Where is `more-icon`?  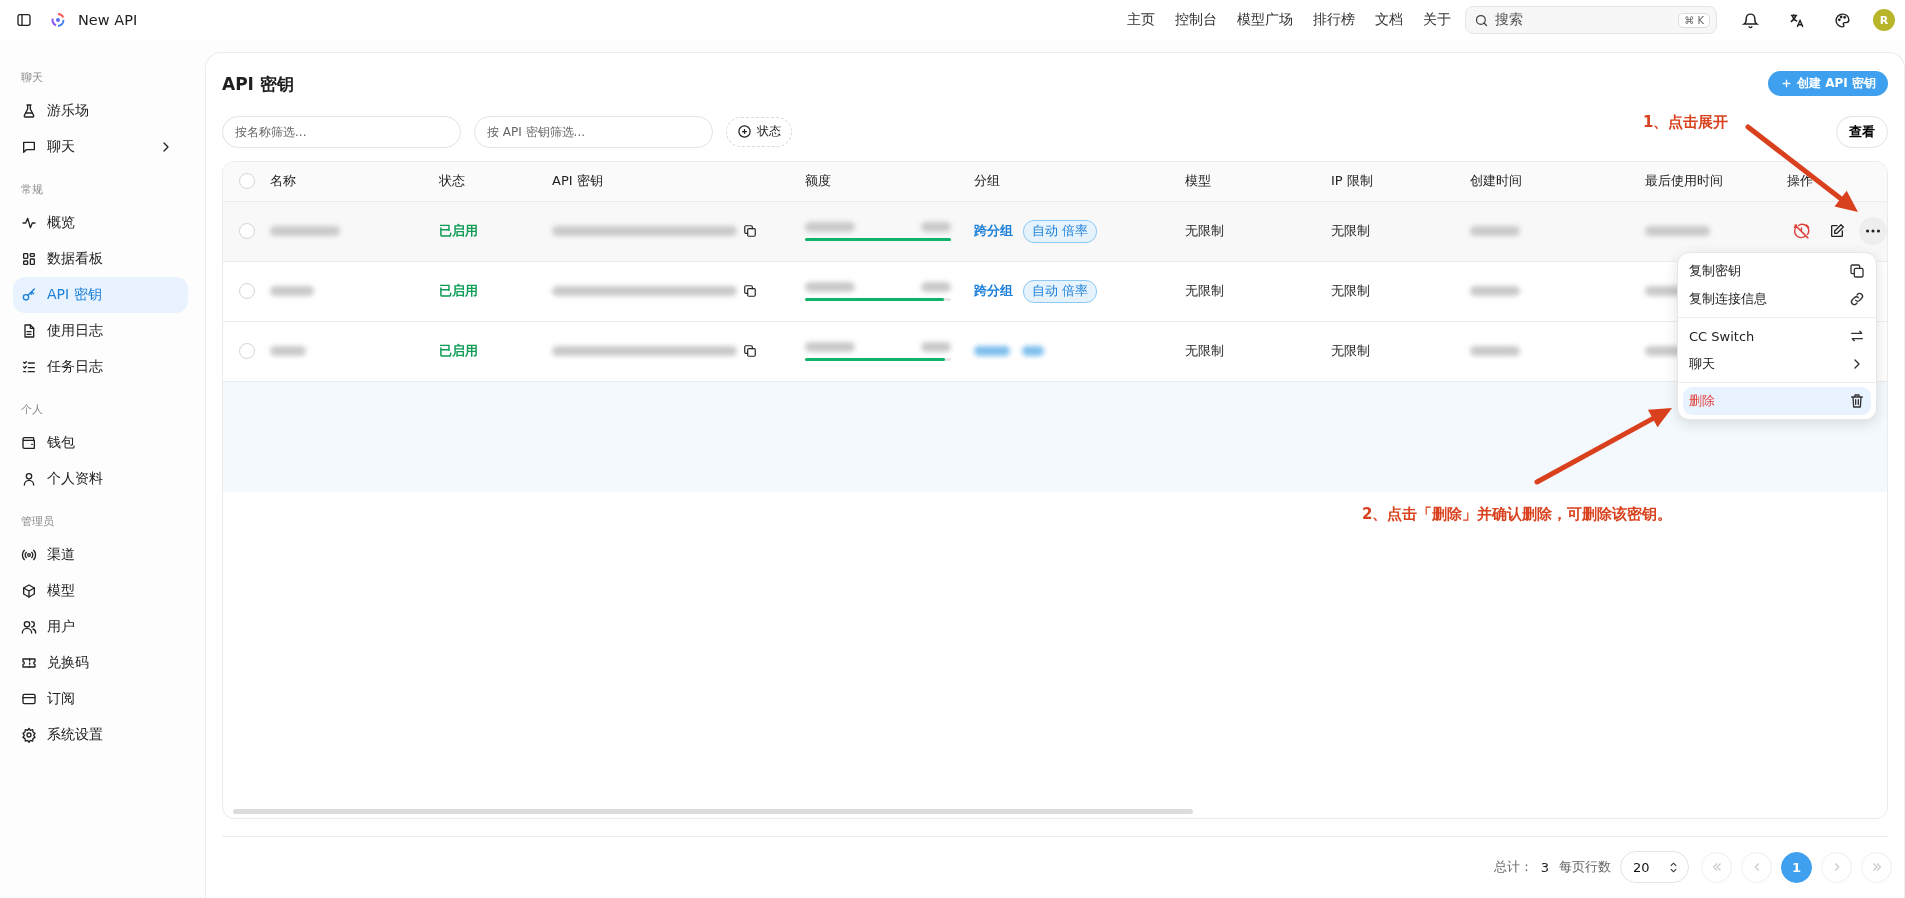
more-icon is located at coordinates (1873, 231).